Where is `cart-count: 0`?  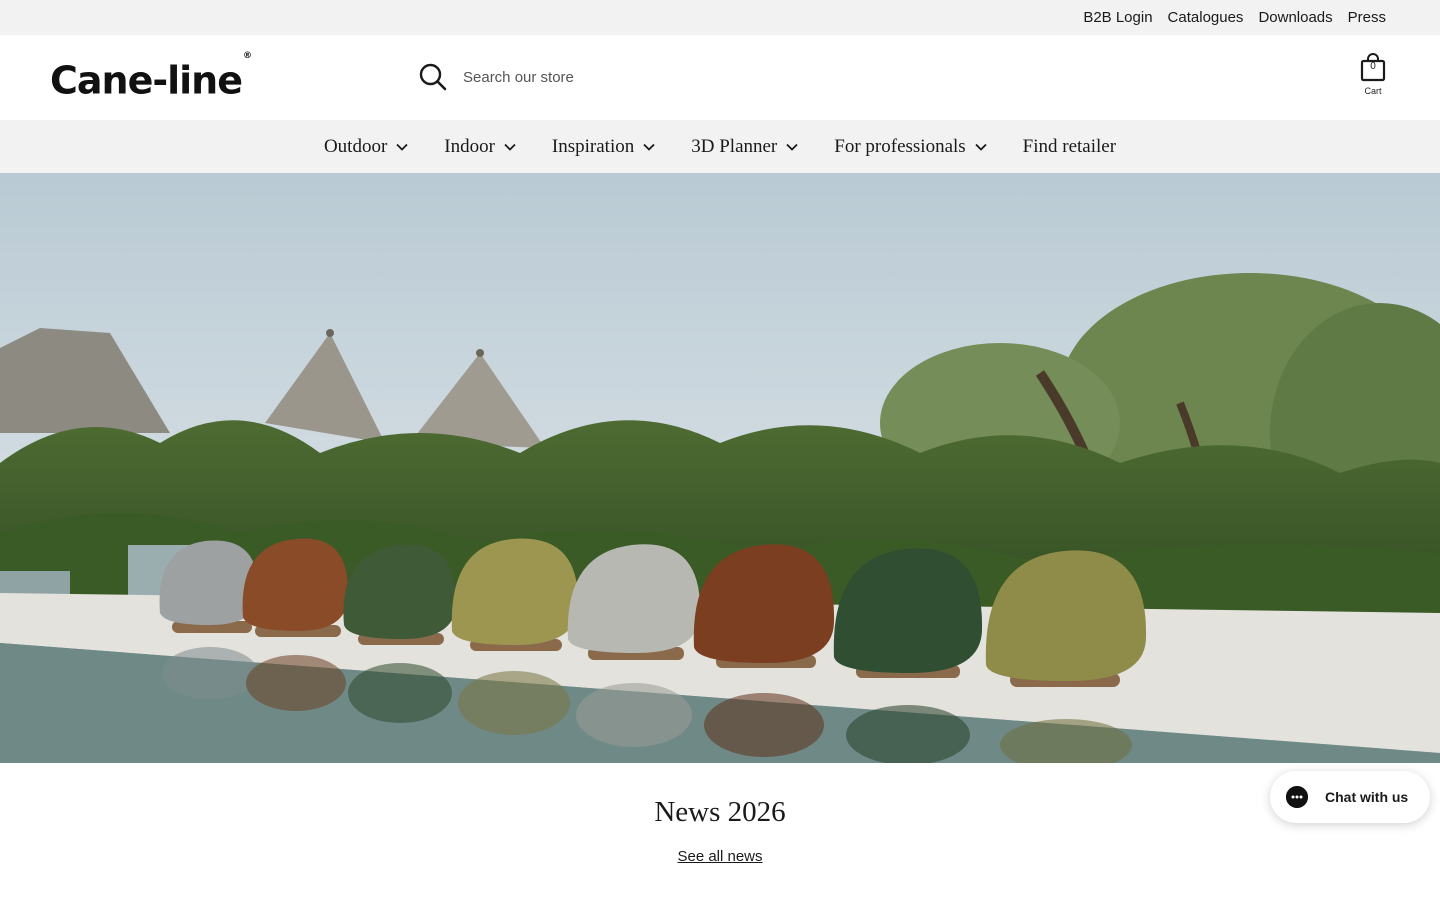 cart-count: 0 is located at coordinates (1373, 66).